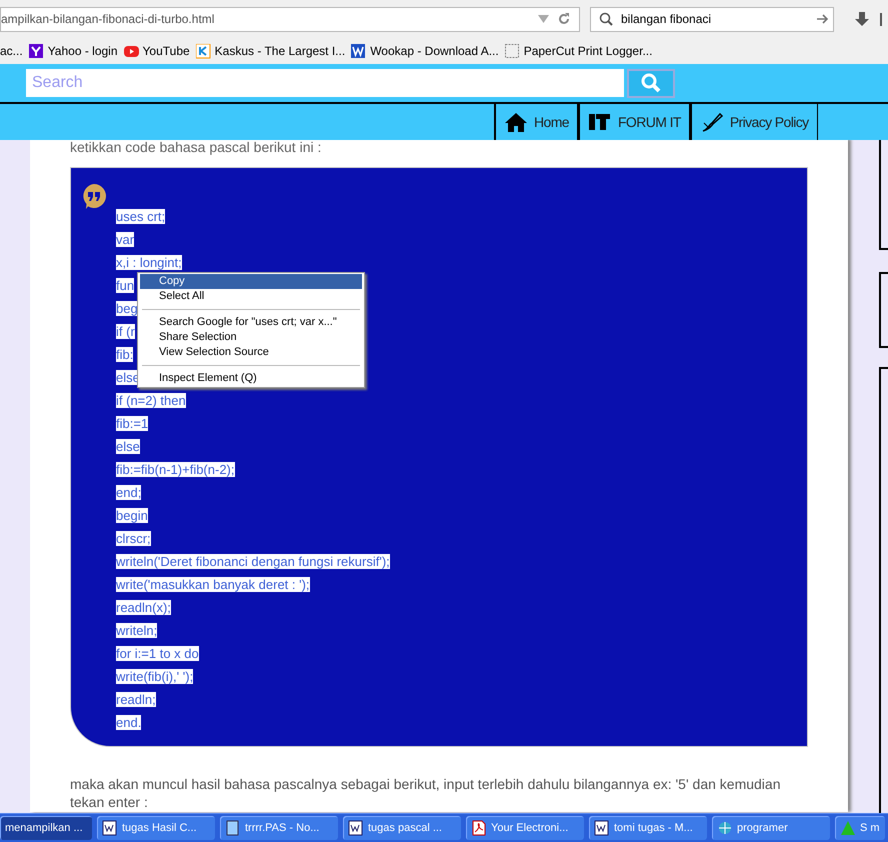  I want to click on go-arrow-icon, so click(822, 19).